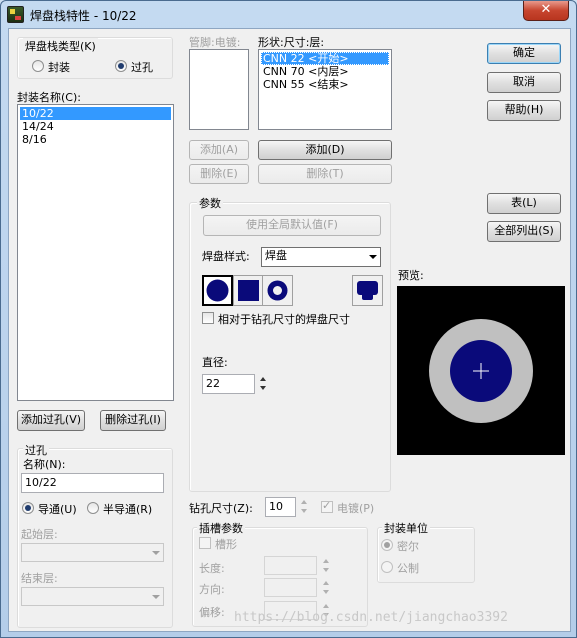  What do you see at coordinates (39, 578) in the screenshot?
I see `end-layer-label: 结束层:` at bounding box center [39, 578].